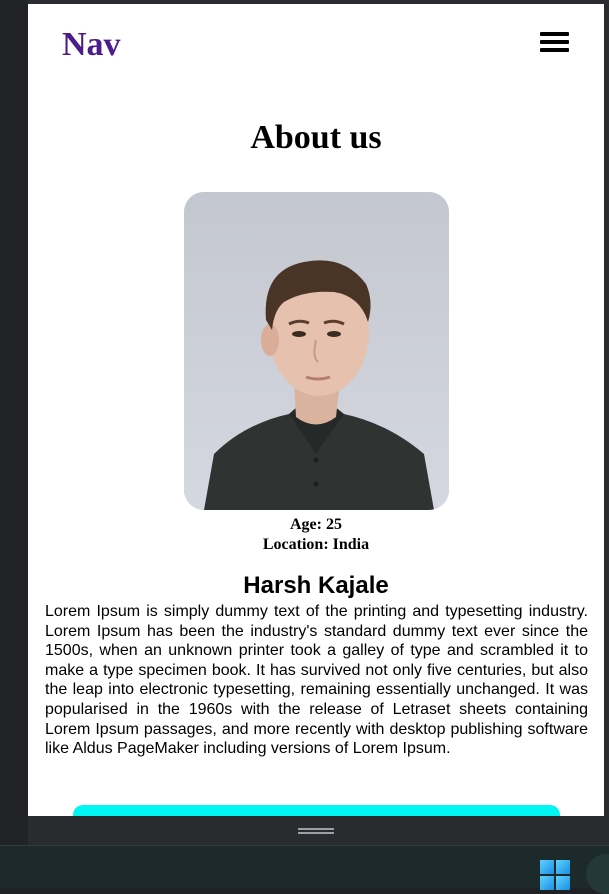  Describe the element at coordinates (316, 544) in the screenshot. I see `location-text: Location: India` at that location.